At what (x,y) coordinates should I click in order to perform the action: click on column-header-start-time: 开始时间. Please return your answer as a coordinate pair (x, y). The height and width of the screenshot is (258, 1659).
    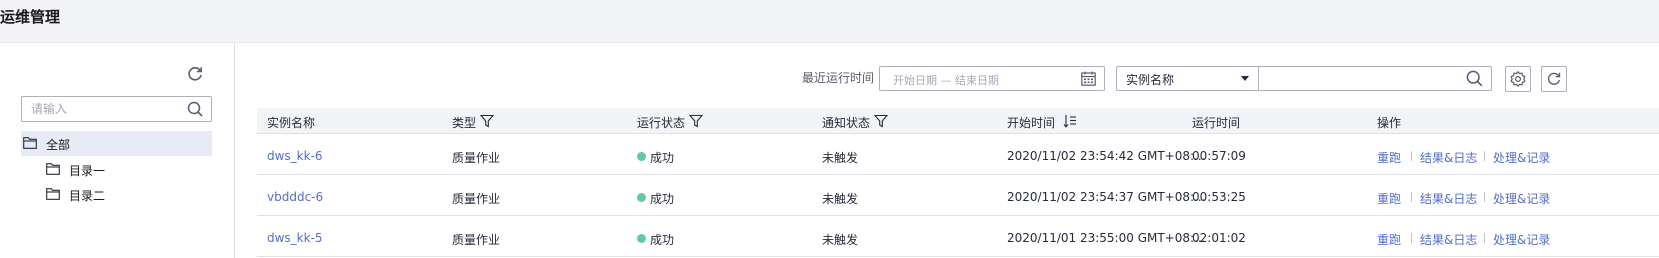
    Looking at the image, I should click on (1041, 122).